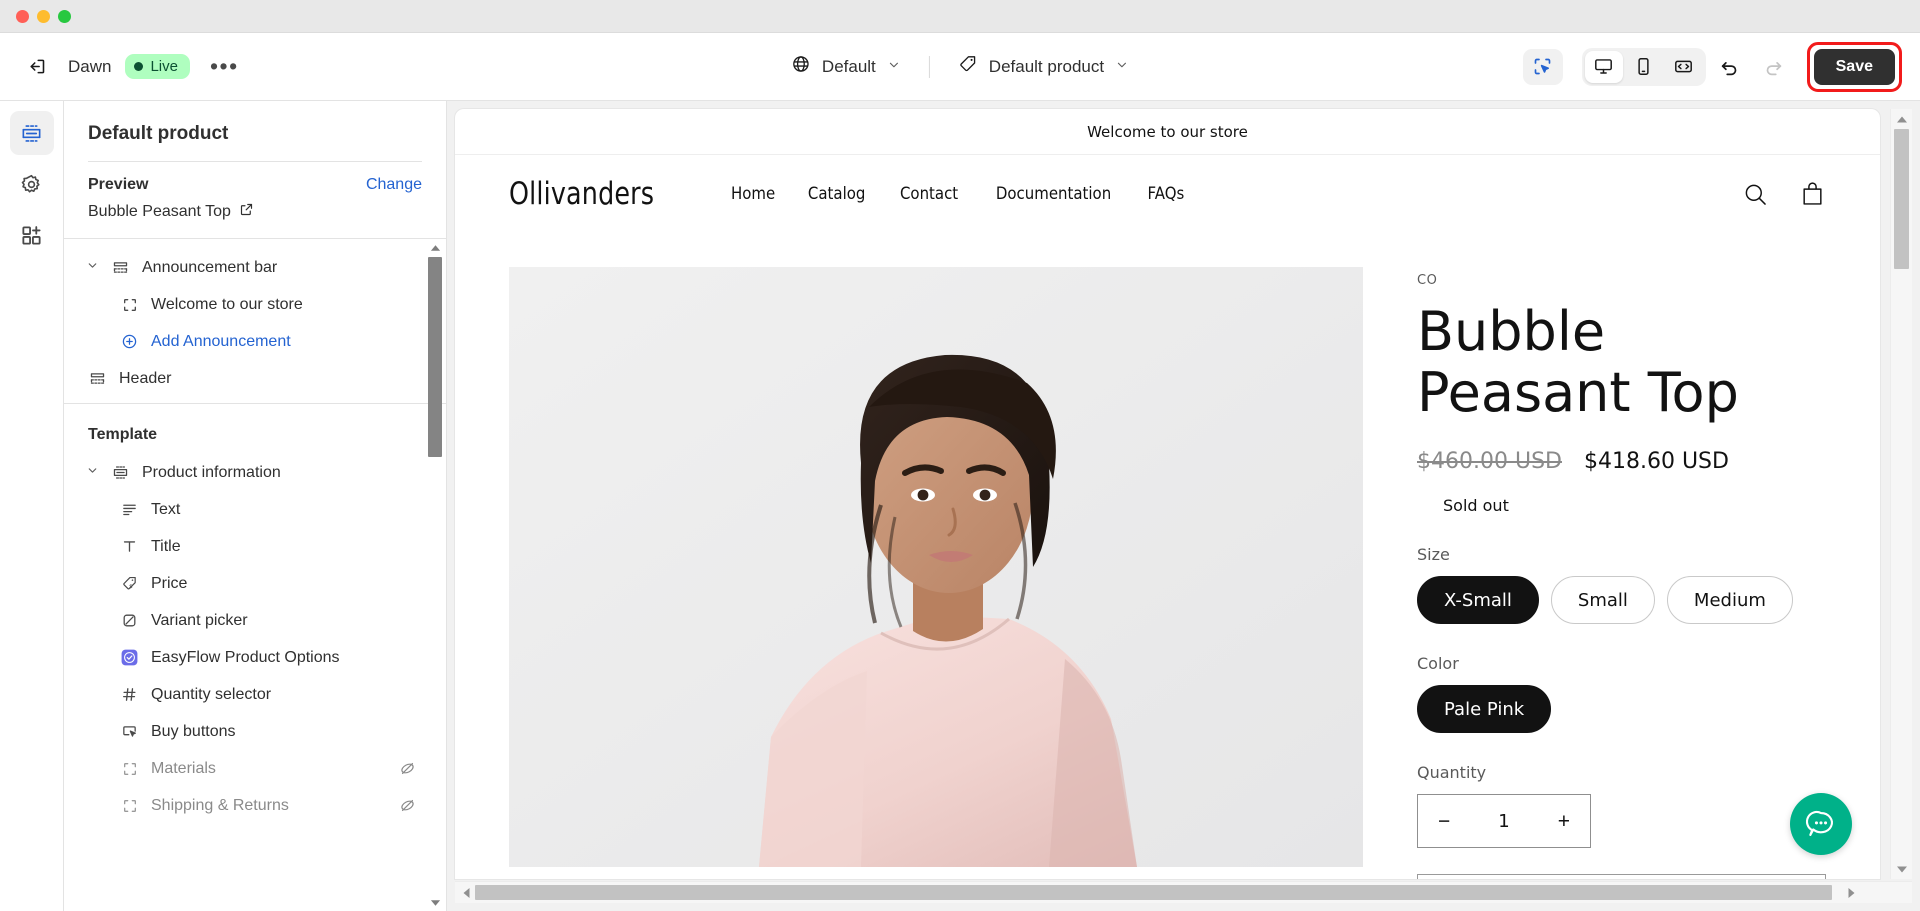 This screenshot has height=911, width=1920. What do you see at coordinates (255, 731) in the screenshot?
I see `layer-buy-buttons: Buy buttons` at bounding box center [255, 731].